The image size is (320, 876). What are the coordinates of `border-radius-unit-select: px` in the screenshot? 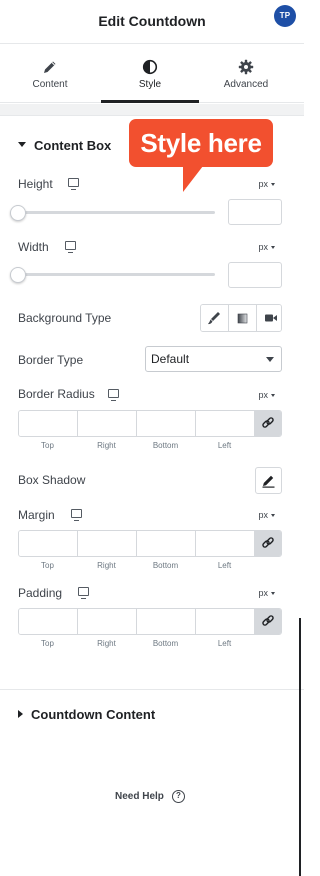 It's located at (266, 395).